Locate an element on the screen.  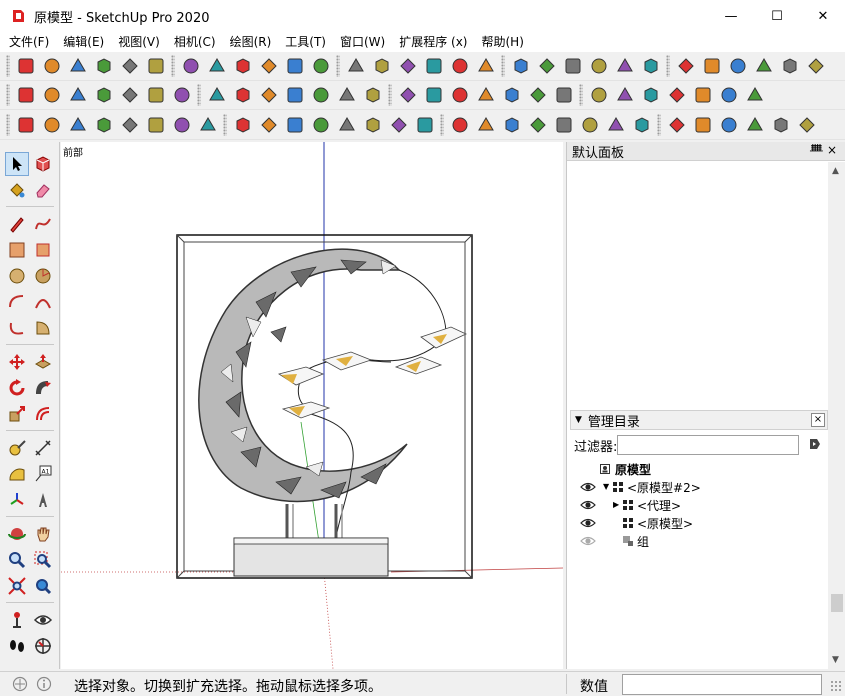
ruby-gem-button is located at coordinates (26, 95).